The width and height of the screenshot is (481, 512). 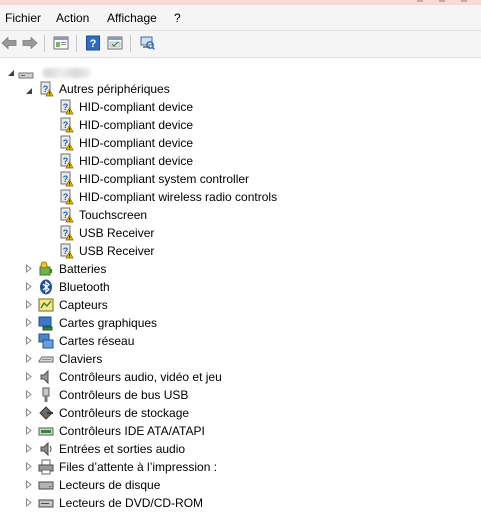 I want to click on dvd-drive-icon, so click(x=46, y=503).